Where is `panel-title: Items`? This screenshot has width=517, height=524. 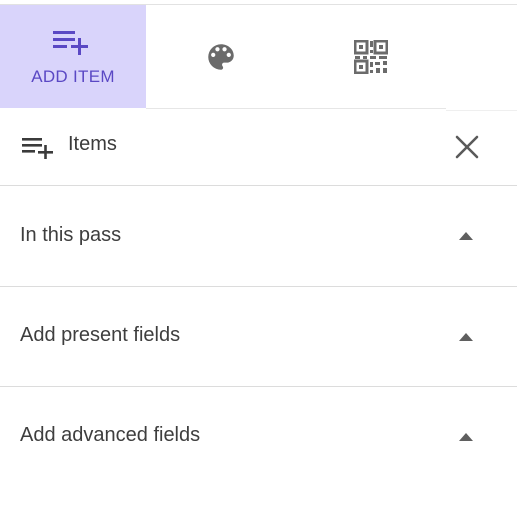
panel-title: Items is located at coordinates (92, 144).